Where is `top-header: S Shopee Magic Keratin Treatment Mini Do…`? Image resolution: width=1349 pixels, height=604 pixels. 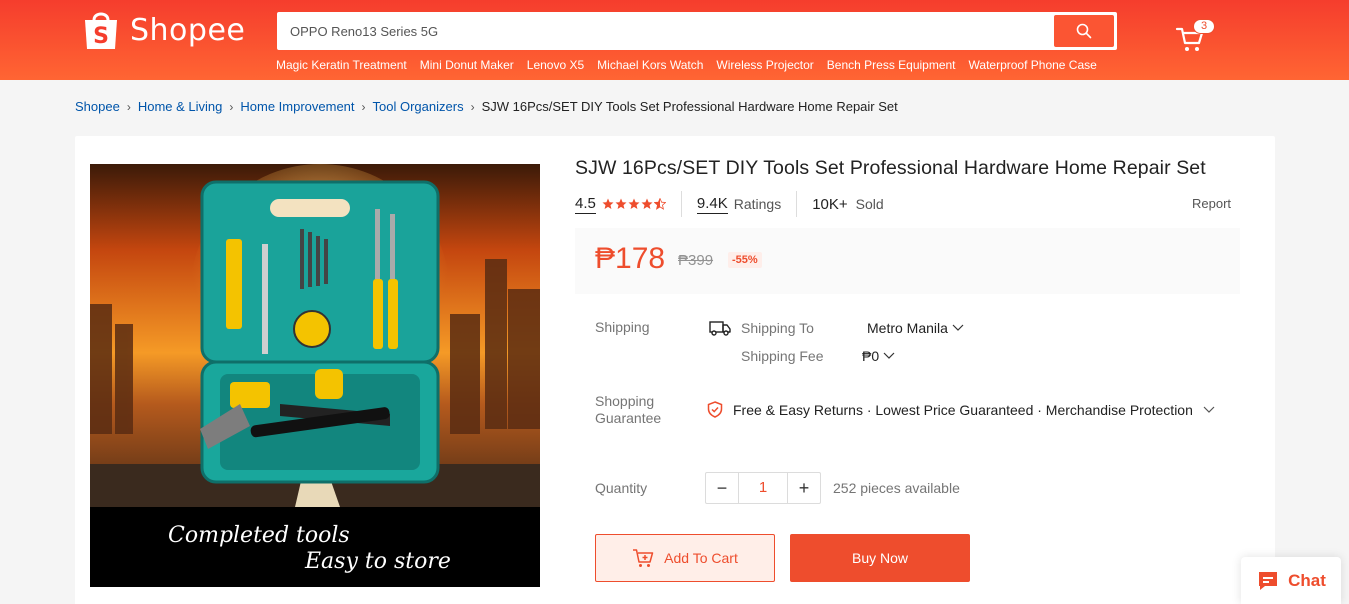
top-header: S Shopee Magic Keratin Treatment Mini Do… is located at coordinates (674, 40).